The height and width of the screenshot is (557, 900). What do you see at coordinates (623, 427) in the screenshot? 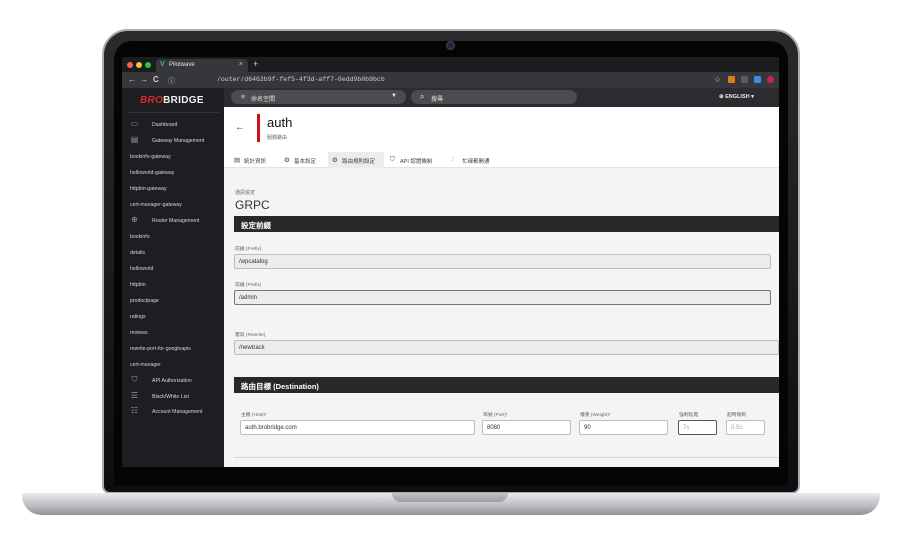
I see `weight-input: 90` at bounding box center [623, 427].